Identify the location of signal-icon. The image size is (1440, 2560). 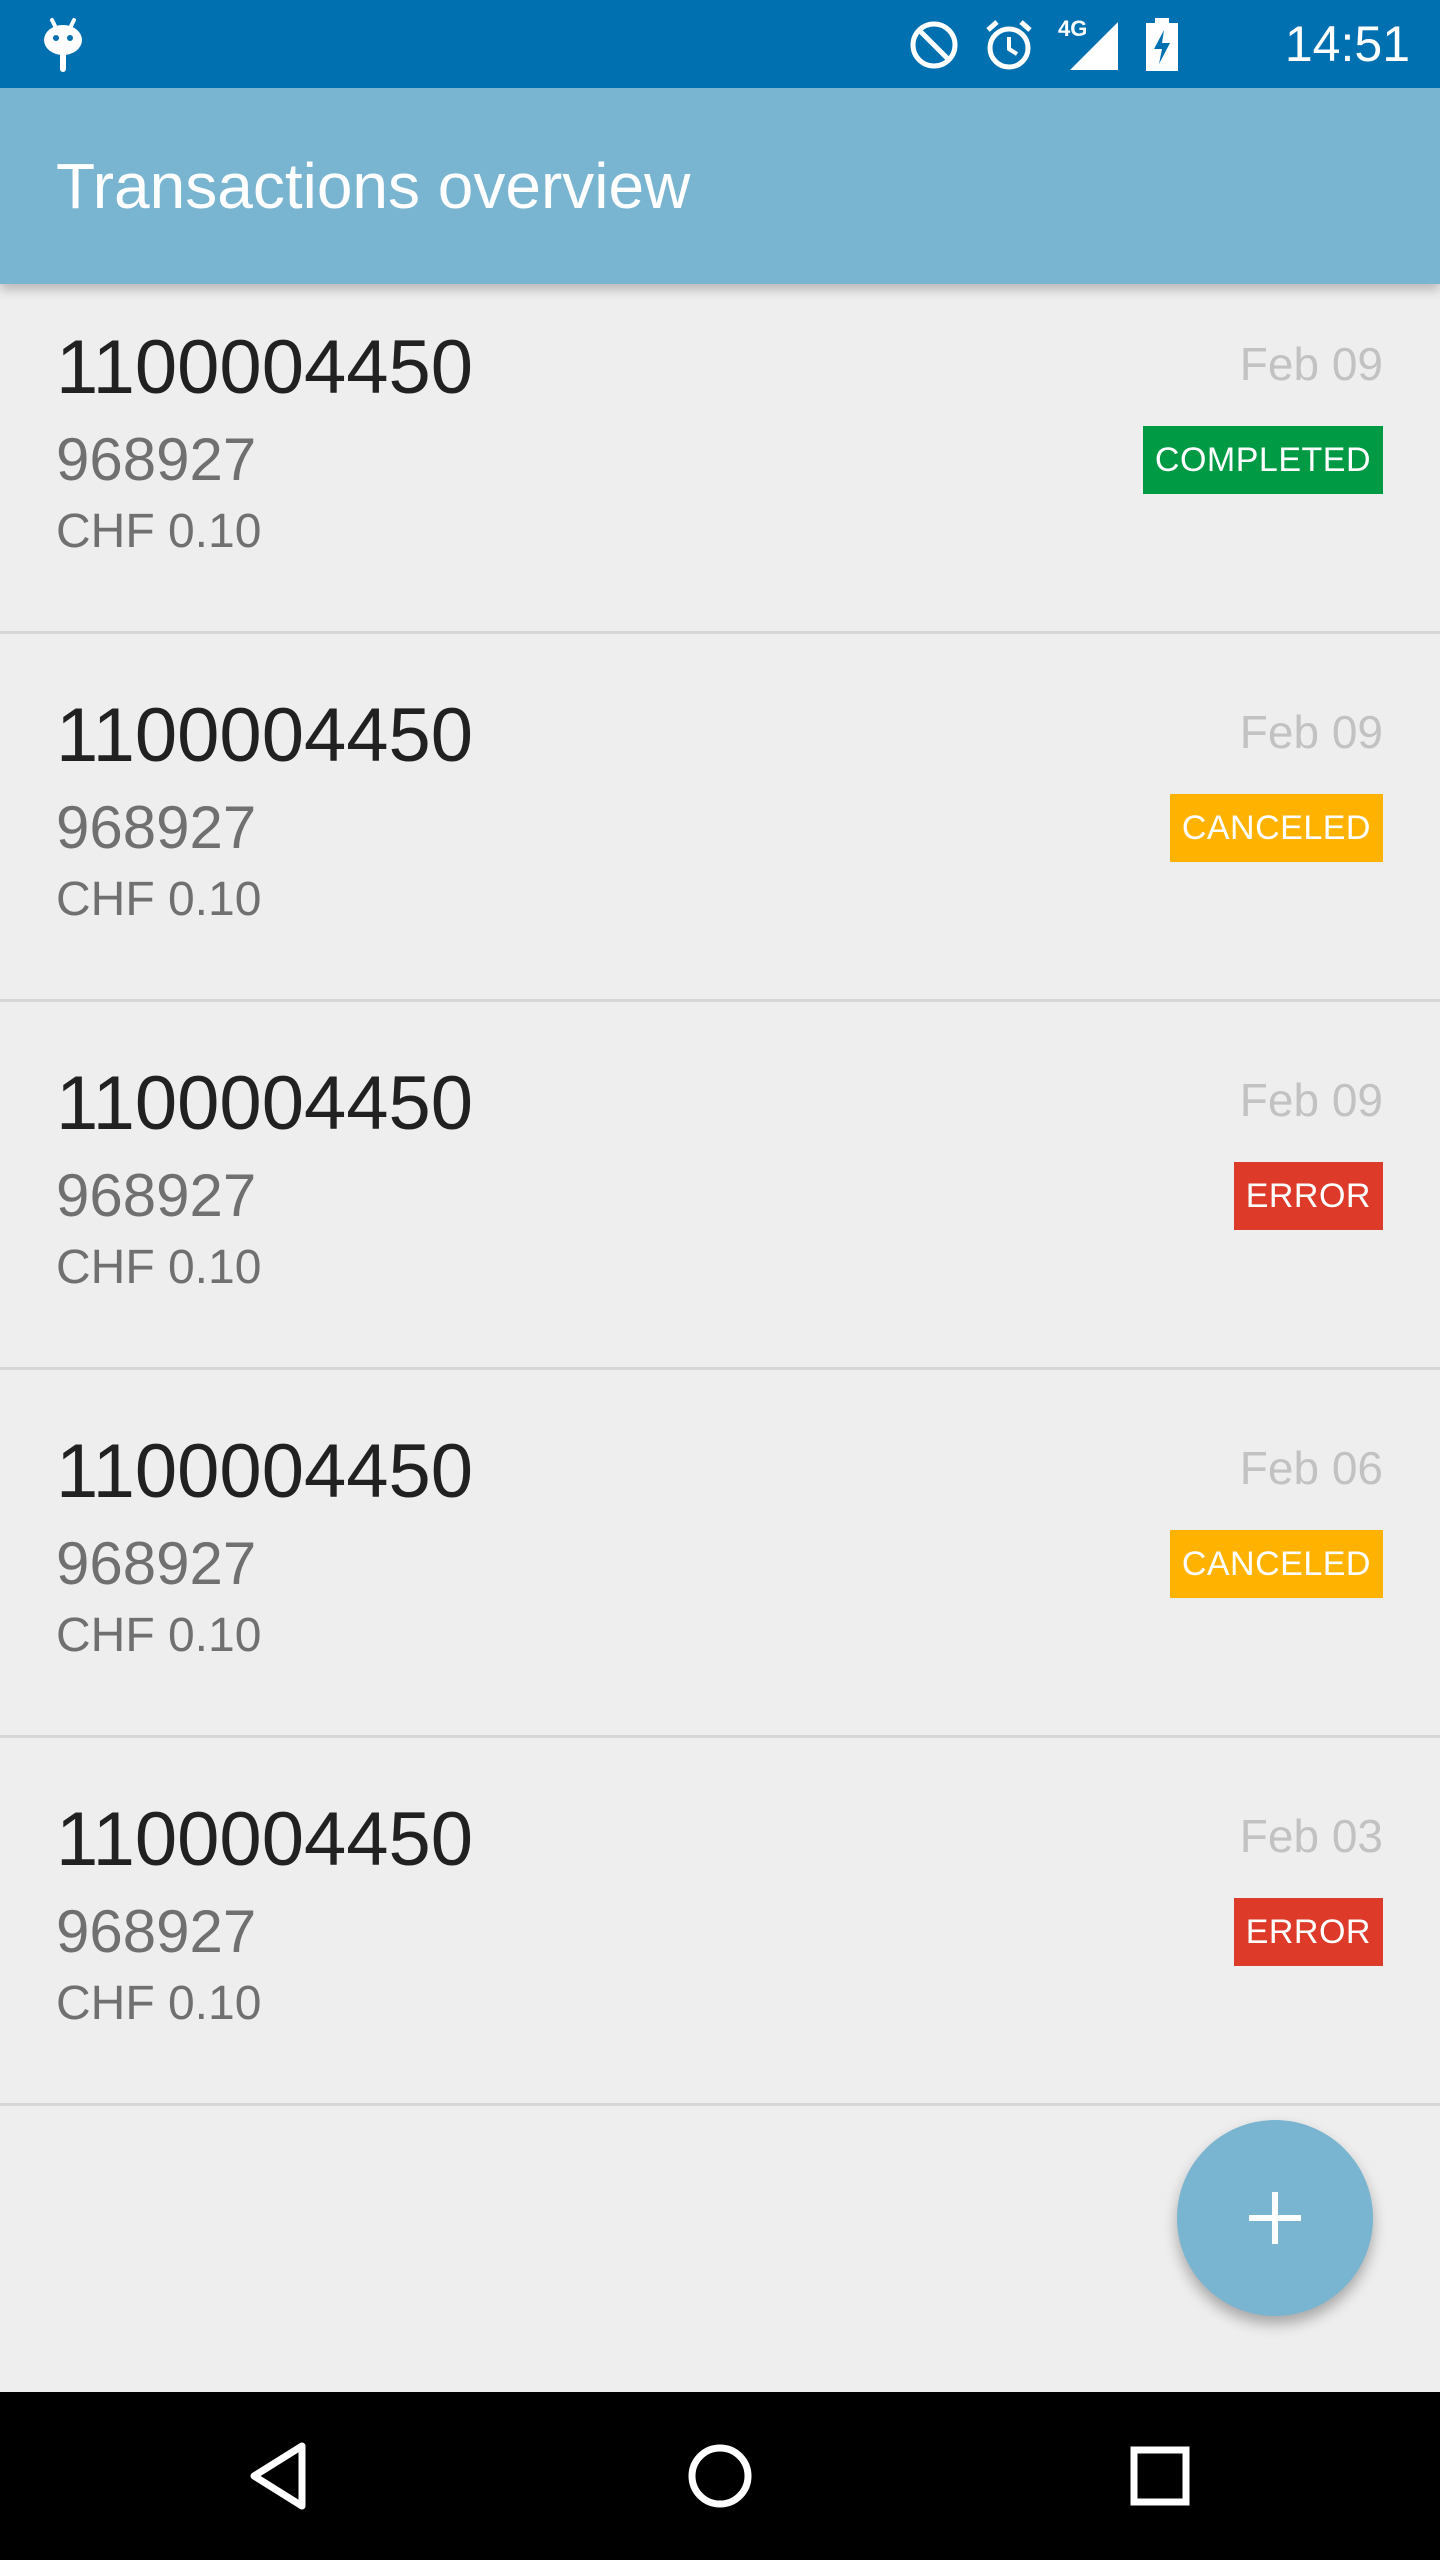
(1094, 46).